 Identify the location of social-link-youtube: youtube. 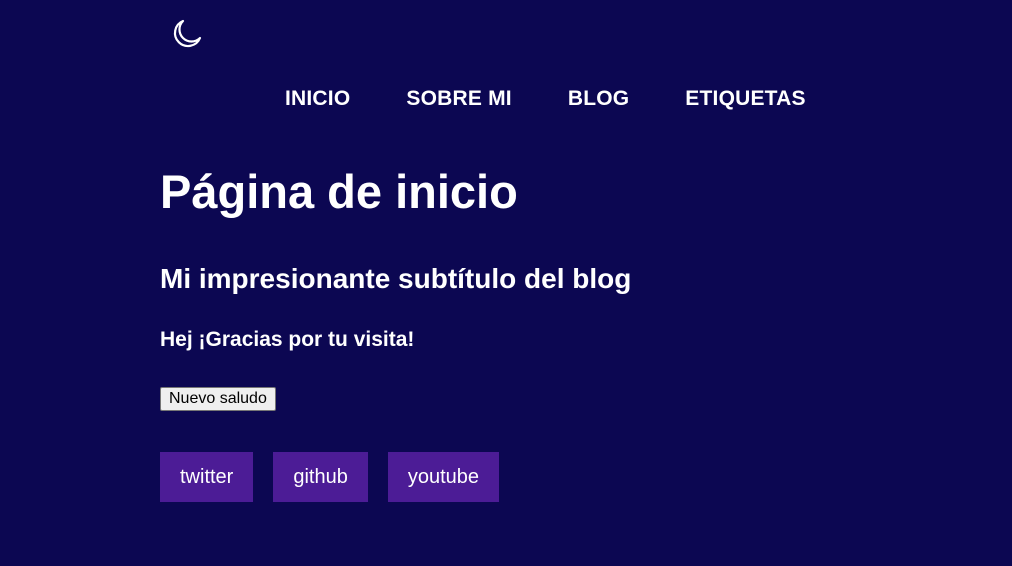
(443, 477).